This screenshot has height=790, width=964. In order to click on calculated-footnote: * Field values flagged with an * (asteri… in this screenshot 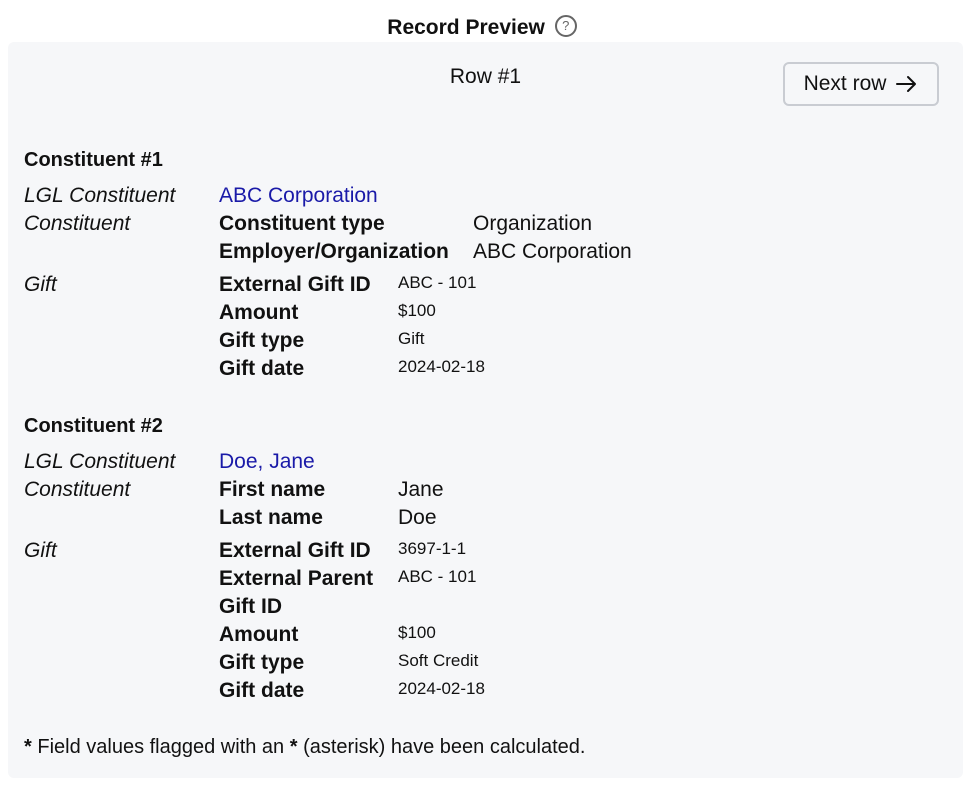, I will do `click(304, 747)`.